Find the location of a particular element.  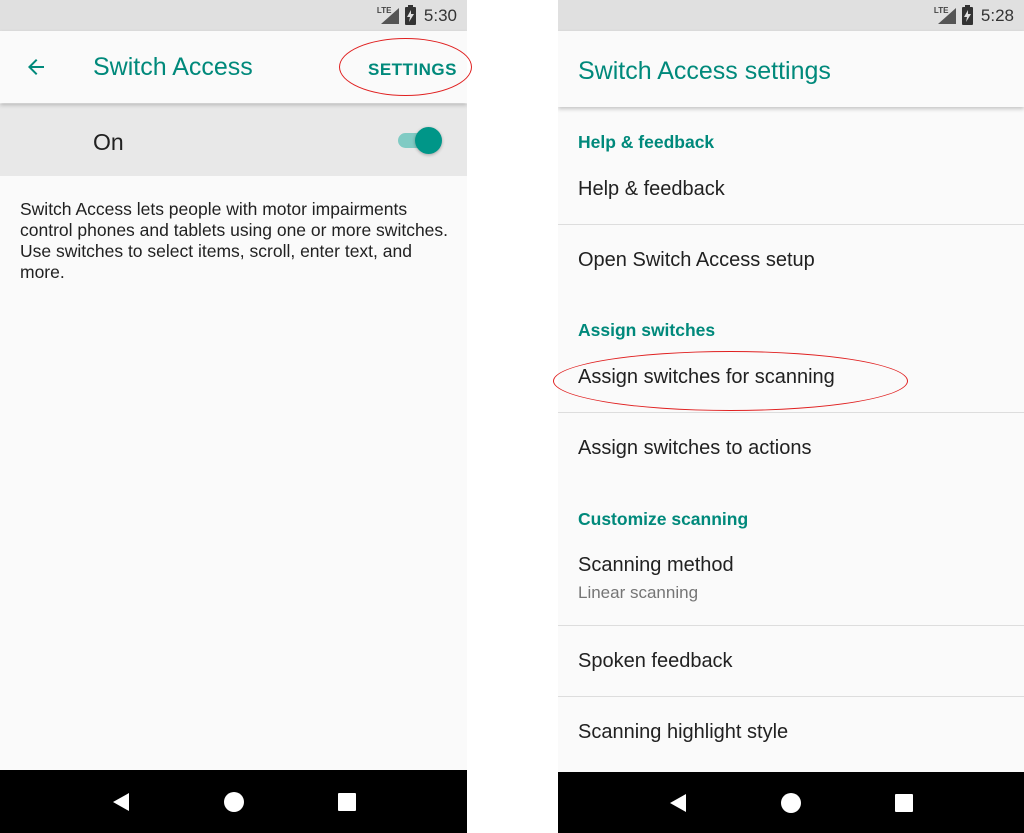

pref-assign-scanning: Assign switches for scanning is located at coordinates (791, 382).